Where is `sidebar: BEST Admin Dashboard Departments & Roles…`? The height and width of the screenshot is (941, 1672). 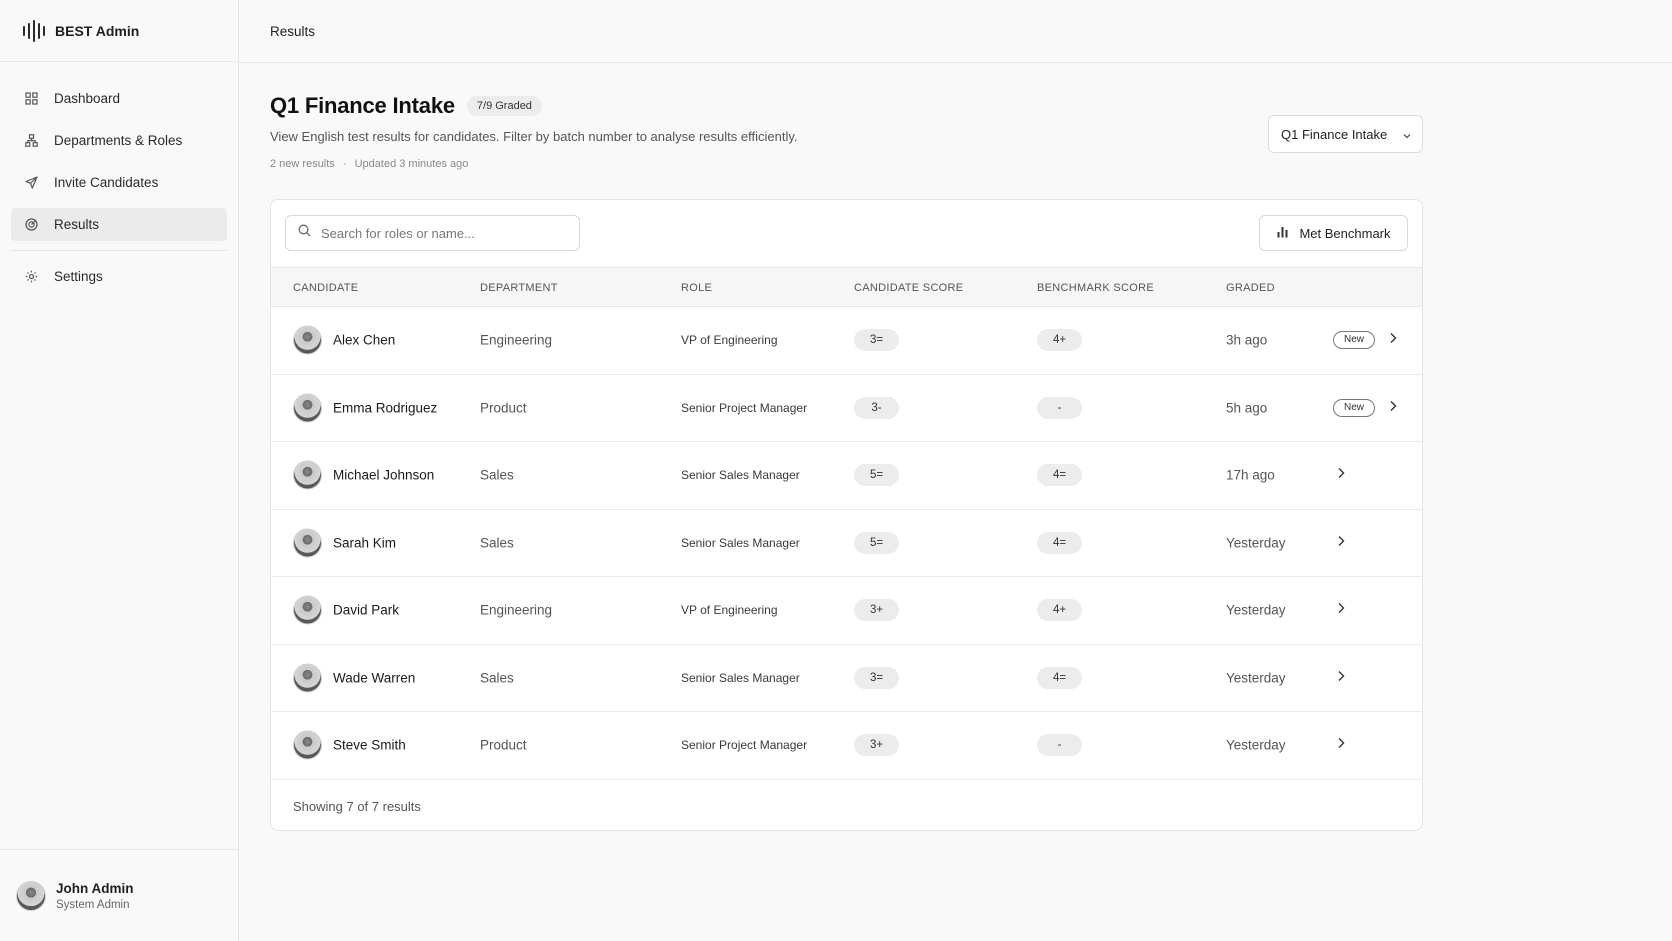 sidebar: BEST Admin Dashboard Departments & Roles… is located at coordinates (119, 470).